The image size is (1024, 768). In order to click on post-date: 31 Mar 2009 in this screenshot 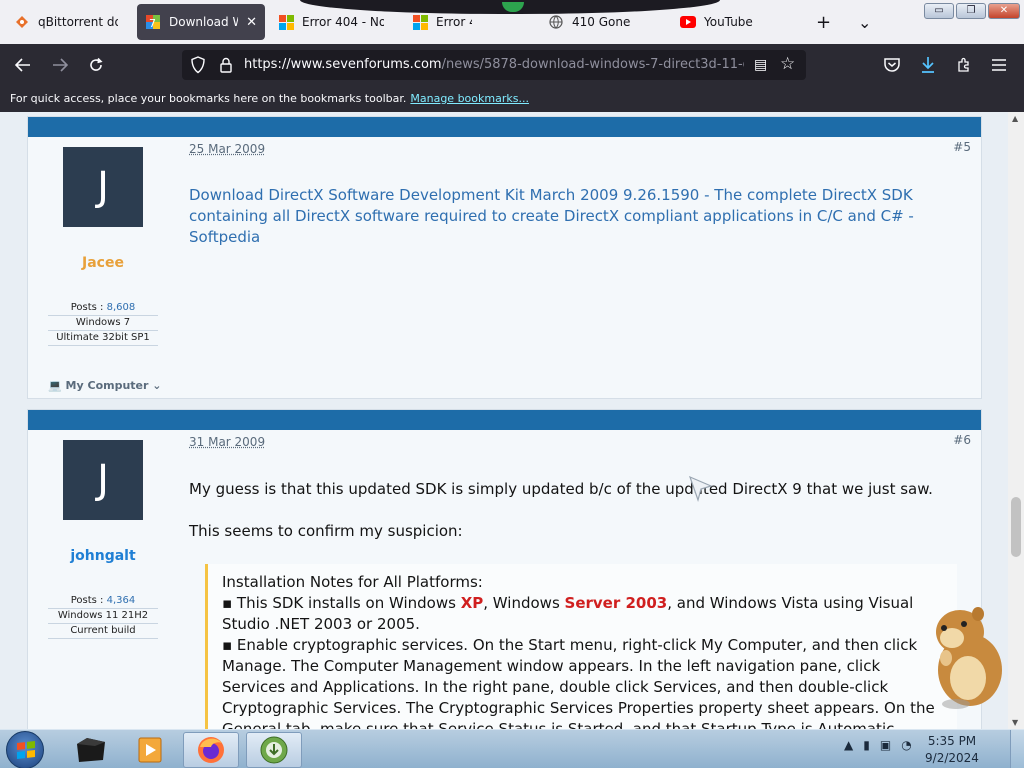, I will do `click(227, 442)`.